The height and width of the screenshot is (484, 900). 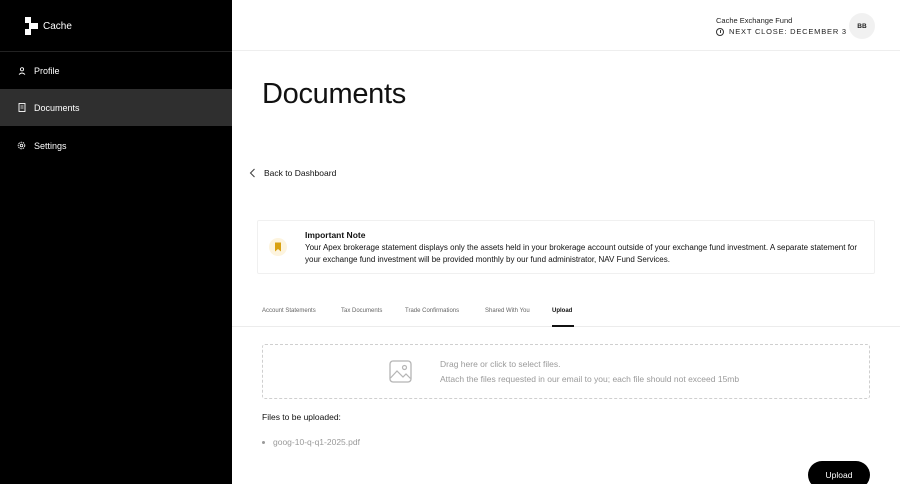 What do you see at coordinates (788, 31) in the screenshot?
I see `next-close-text: NEXT CLOSE: DECEMBER 3` at bounding box center [788, 31].